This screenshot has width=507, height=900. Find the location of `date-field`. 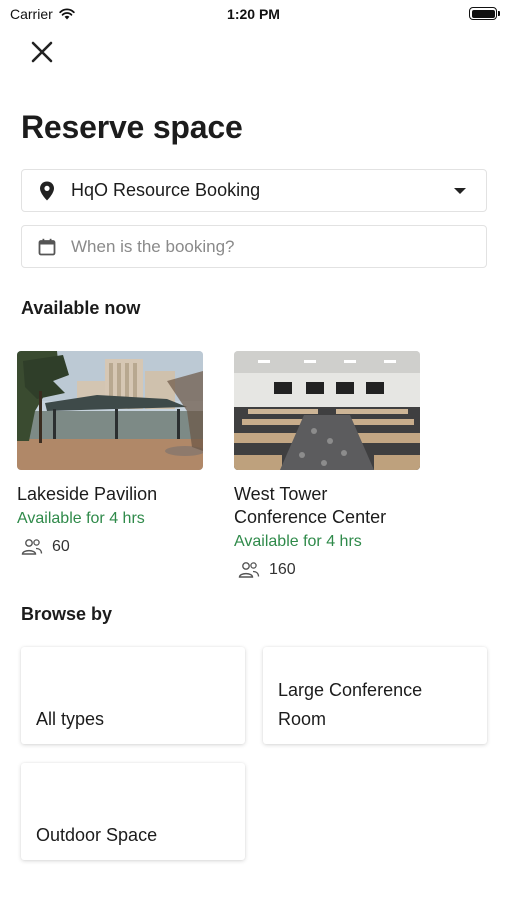

date-field is located at coordinates (254, 246).